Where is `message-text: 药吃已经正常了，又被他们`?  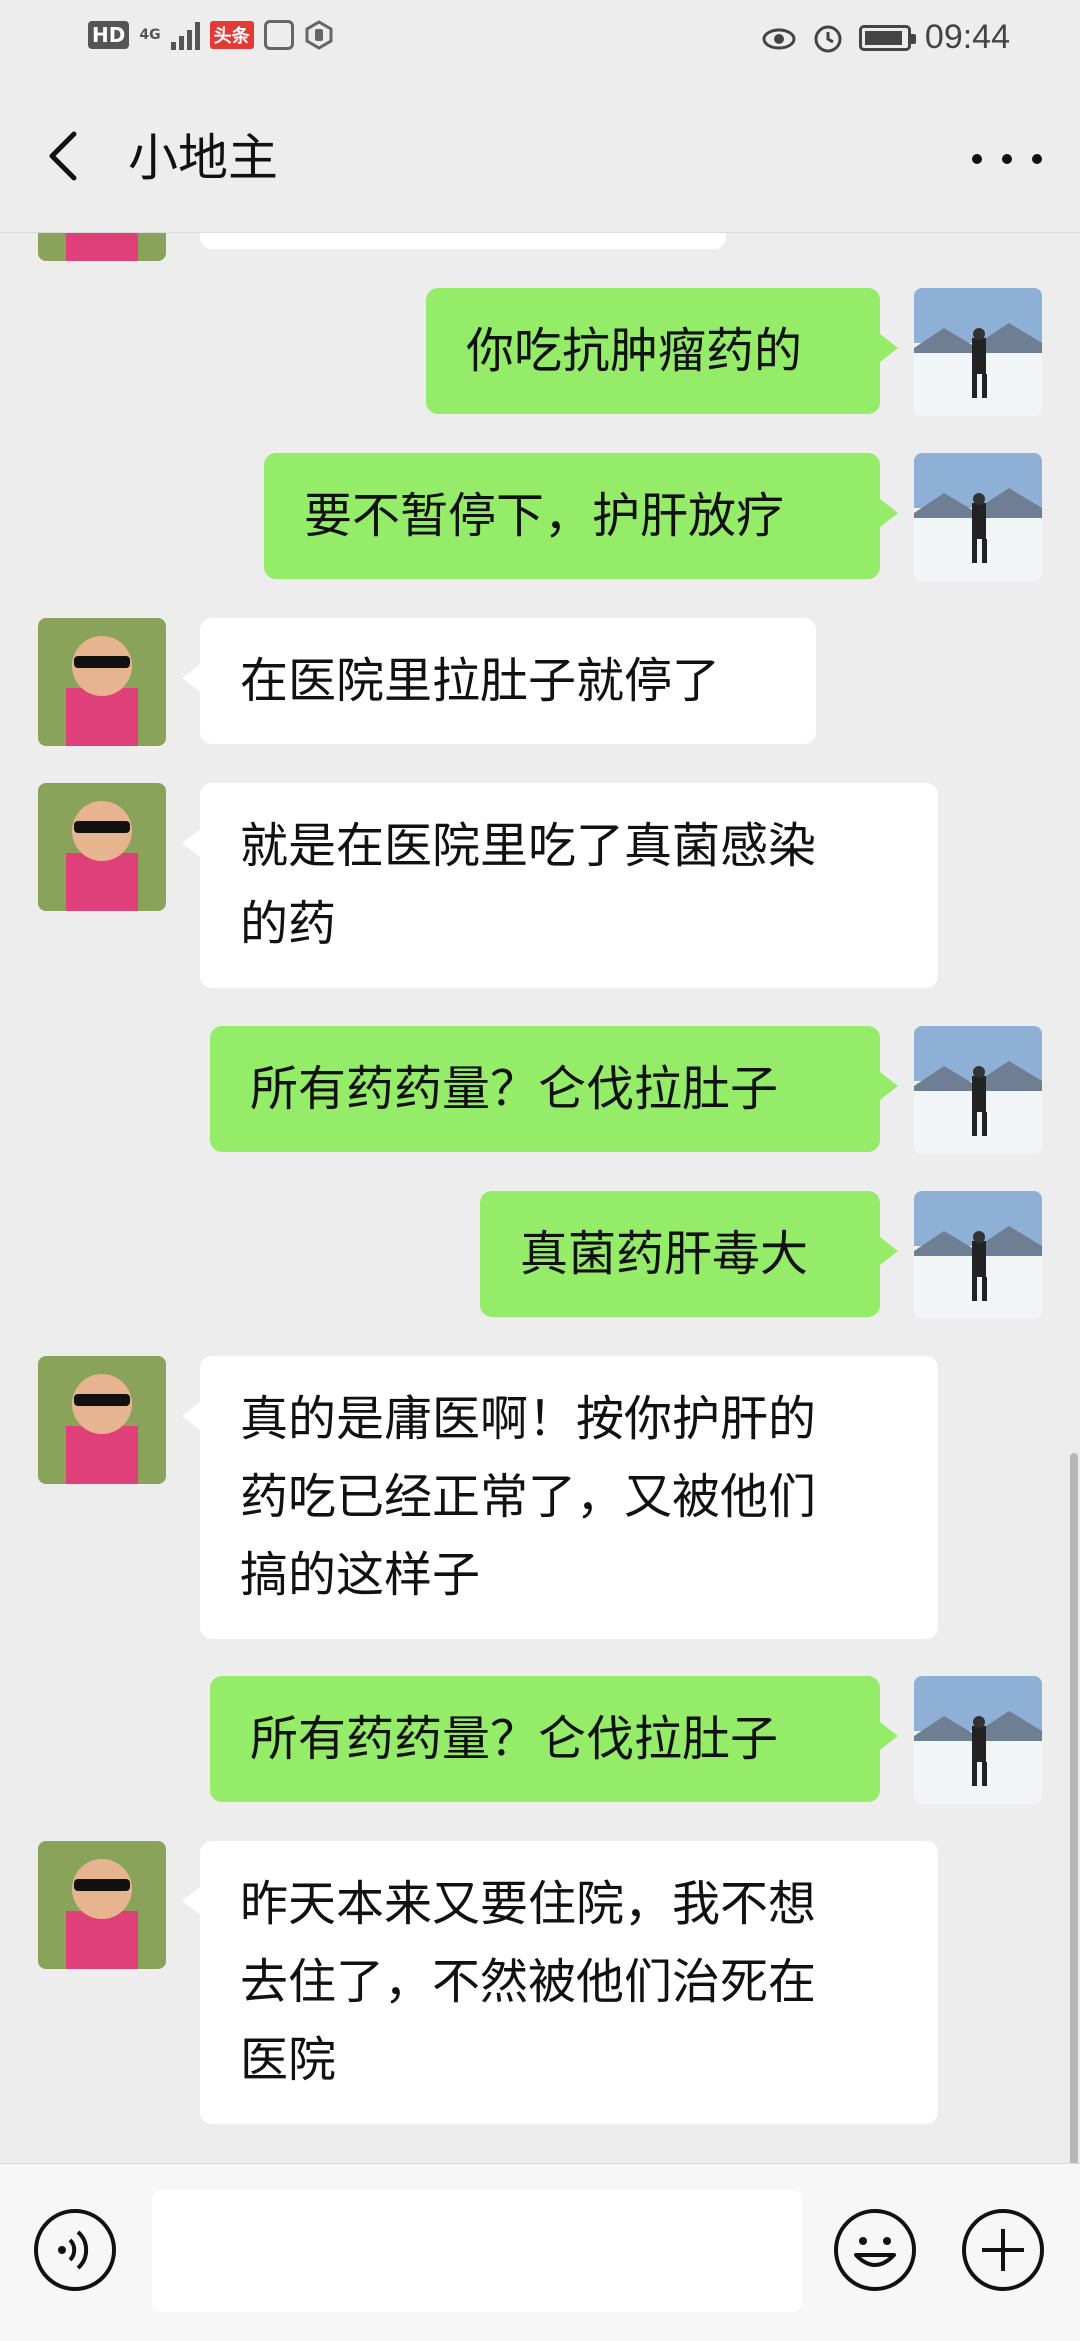 message-text: 药吃已经正常了，又被他们 is located at coordinates (528, 1497).